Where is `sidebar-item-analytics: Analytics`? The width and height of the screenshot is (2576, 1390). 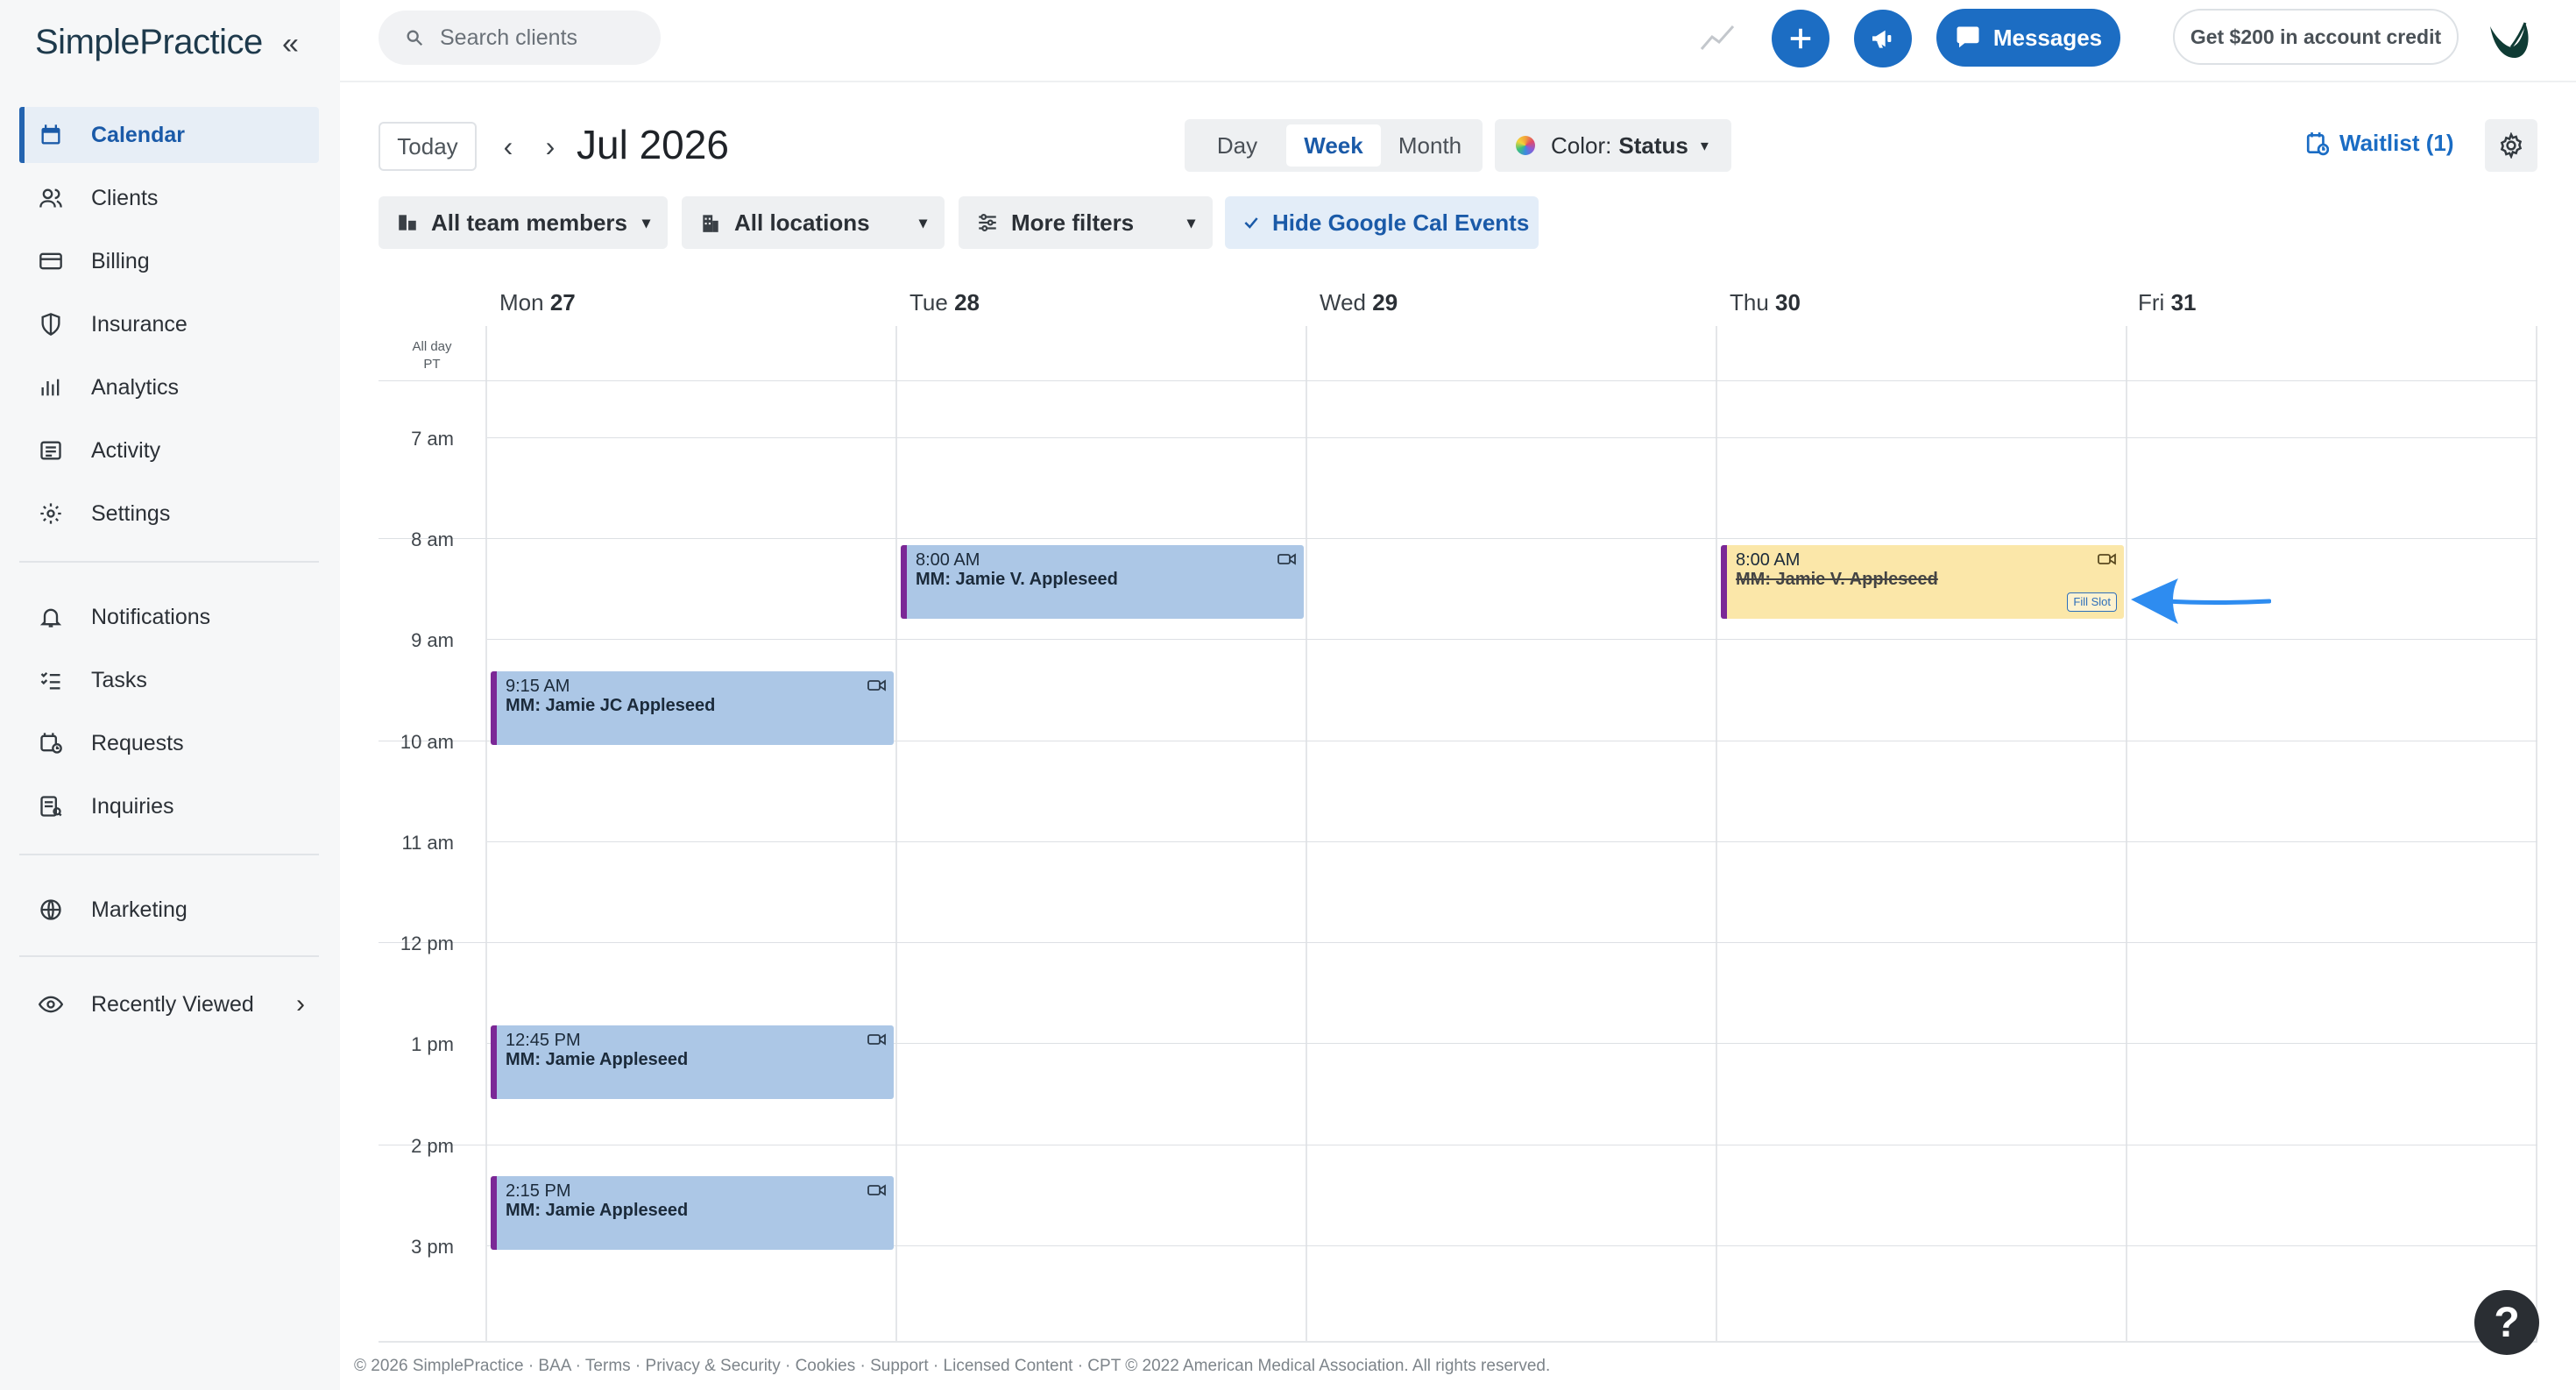 sidebar-item-analytics: Analytics is located at coordinates (169, 387).